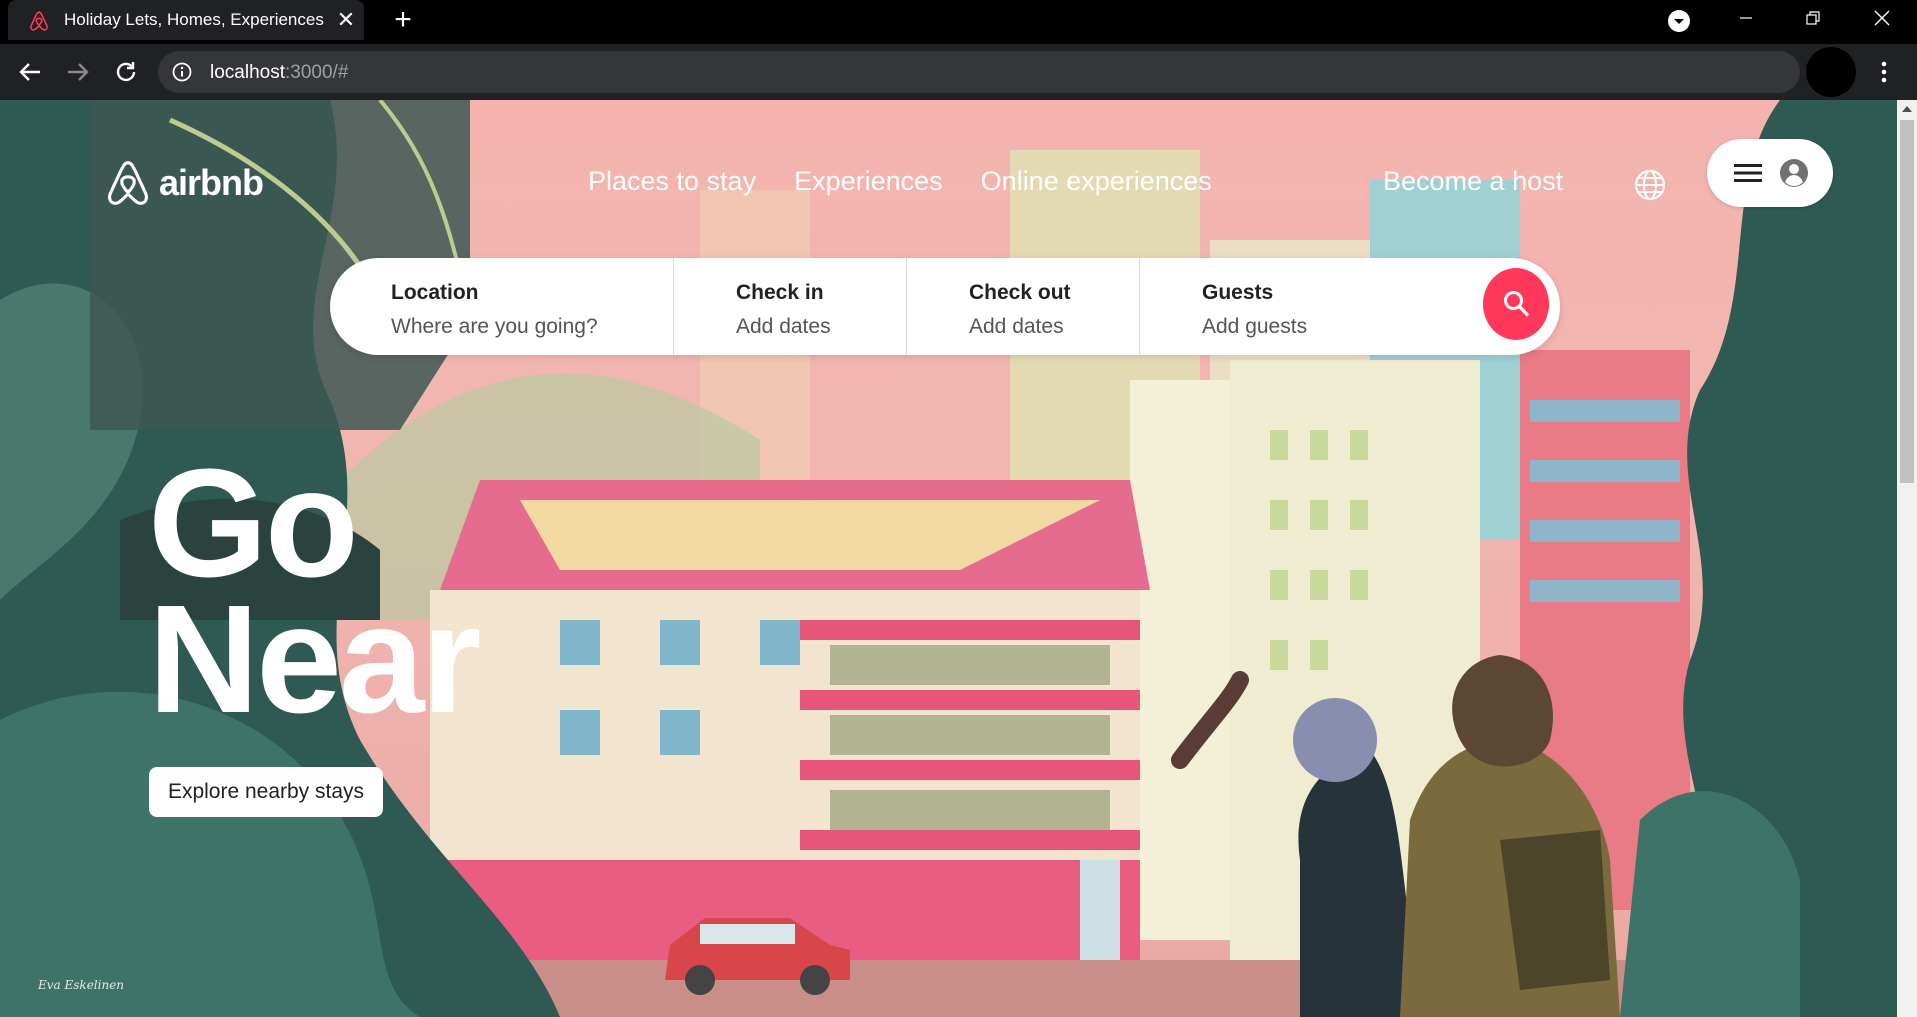  I want to click on location-placeholder: Where are you going?, so click(531, 327).